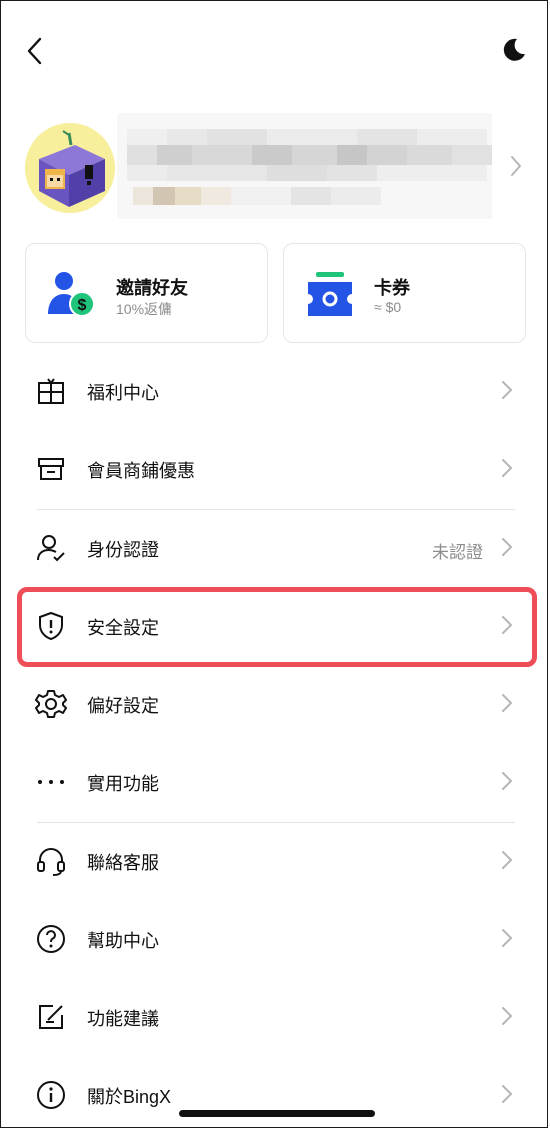  What do you see at coordinates (123, 784) in the screenshot?
I see `menu-item-label: 實用功能` at bounding box center [123, 784].